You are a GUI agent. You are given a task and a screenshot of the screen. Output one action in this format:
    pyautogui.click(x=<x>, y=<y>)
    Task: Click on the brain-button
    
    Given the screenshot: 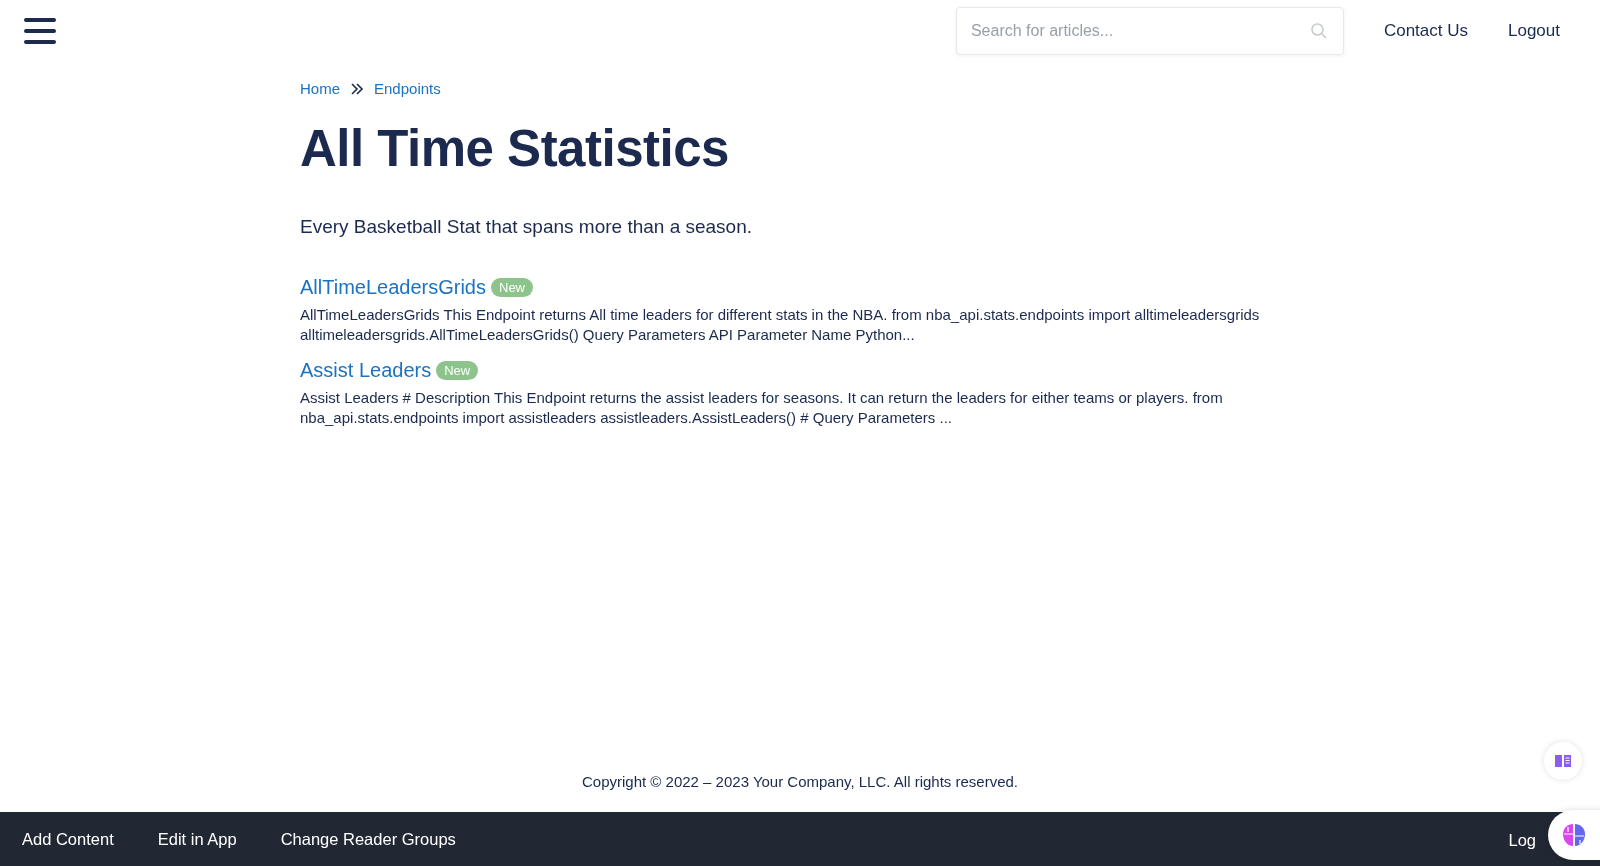 What is the action you would take?
    pyautogui.click(x=1574, y=835)
    